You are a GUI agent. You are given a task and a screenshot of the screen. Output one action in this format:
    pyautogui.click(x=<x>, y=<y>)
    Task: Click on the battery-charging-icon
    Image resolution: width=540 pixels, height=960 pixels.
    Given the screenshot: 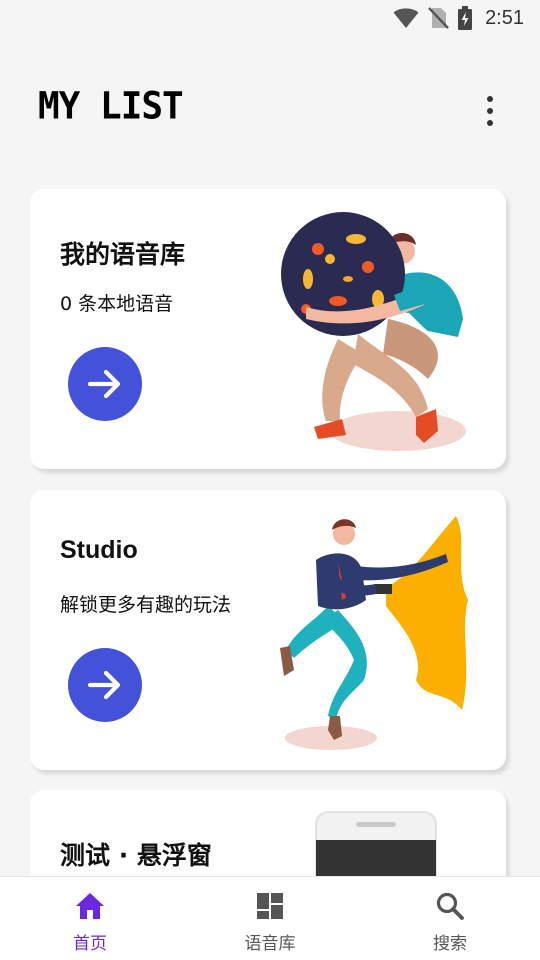 What is the action you would take?
    pyautogui.click(x=465, y=18)
    